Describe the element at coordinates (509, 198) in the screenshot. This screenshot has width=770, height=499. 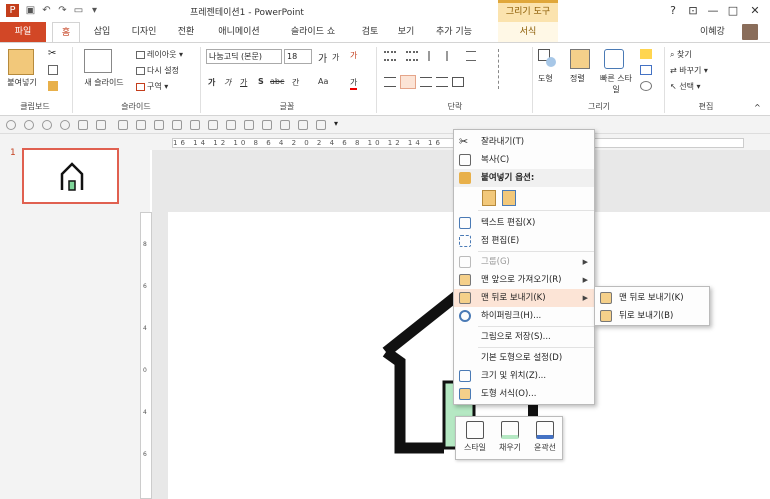
I see `paste-picture-icon` at that location.